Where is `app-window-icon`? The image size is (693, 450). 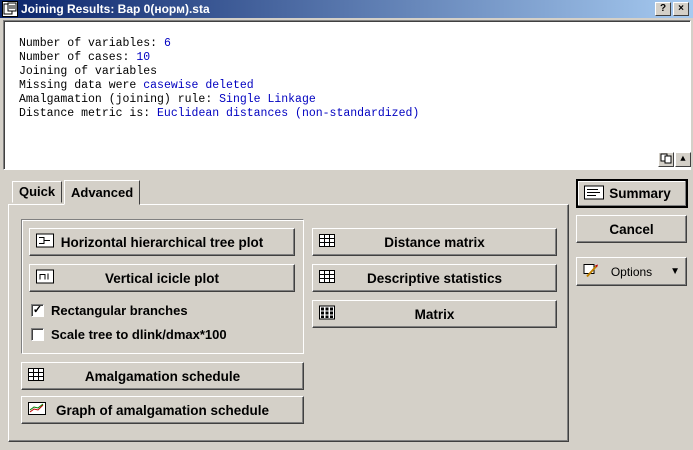 app-window-icon is located at coordinates (10, 9).